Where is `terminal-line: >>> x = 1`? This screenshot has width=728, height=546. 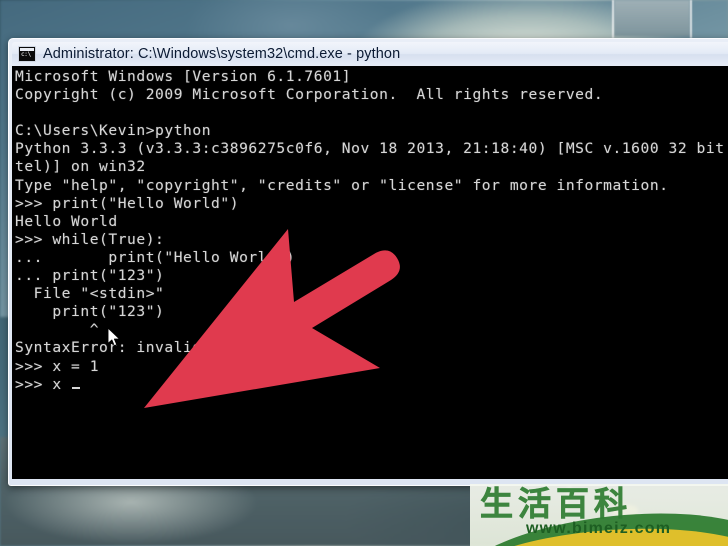 terminal-line: >>> x = 1 is located at coordinates (57, 366).